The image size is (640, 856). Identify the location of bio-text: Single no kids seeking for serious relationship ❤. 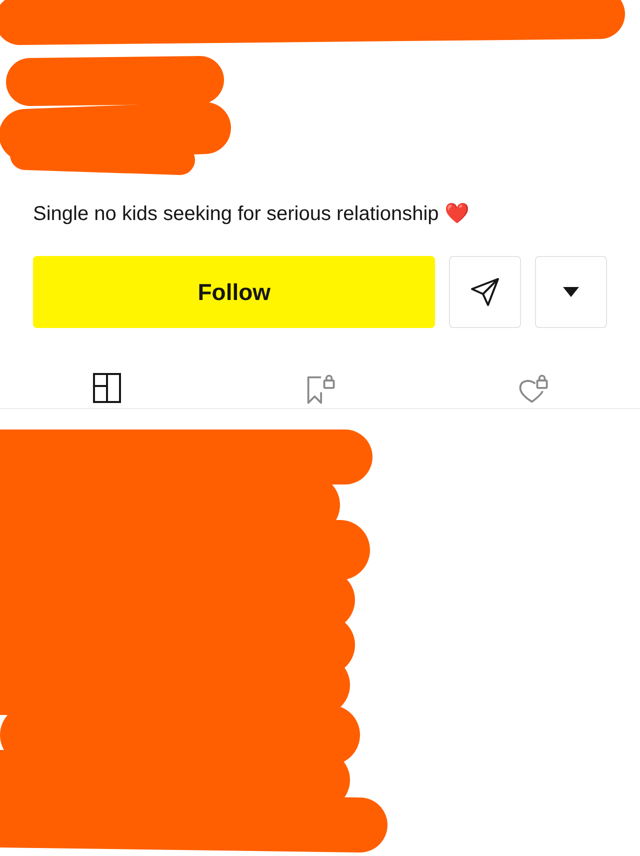
(251, 214).